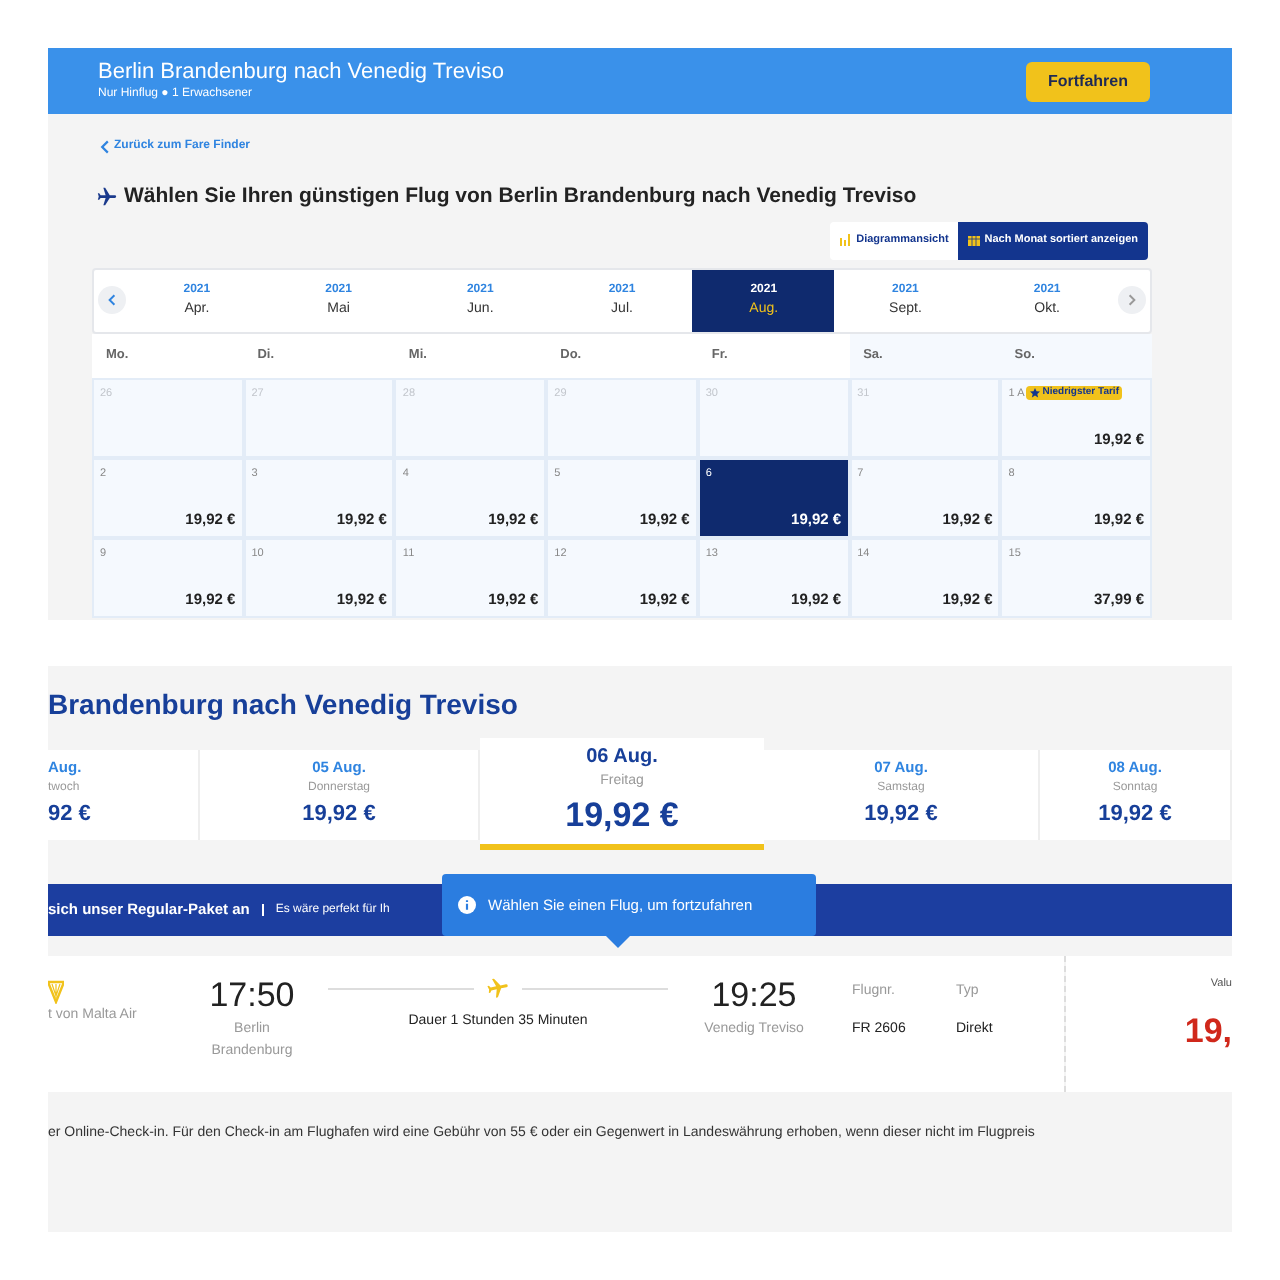 This screenshot has height=1280, width=1280. What do you see at coordinates (520, 197) in the screenshot?
I see `page-heading: Wählen Sie Ihren günstigen Flug von Berlin Brandenburg nach Venedig Treviso` at bounding box center [520, 197].